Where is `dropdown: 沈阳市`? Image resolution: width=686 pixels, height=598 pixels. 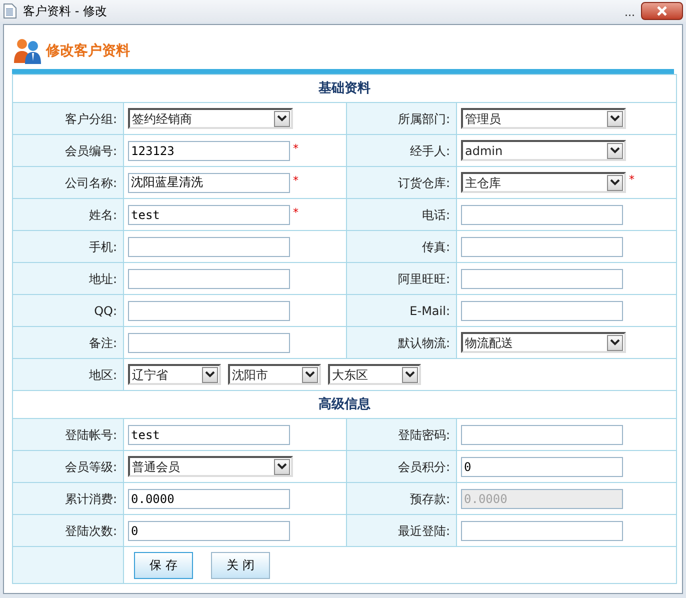
dropdown: 沈阳市 is located at coordinates (274, 374).